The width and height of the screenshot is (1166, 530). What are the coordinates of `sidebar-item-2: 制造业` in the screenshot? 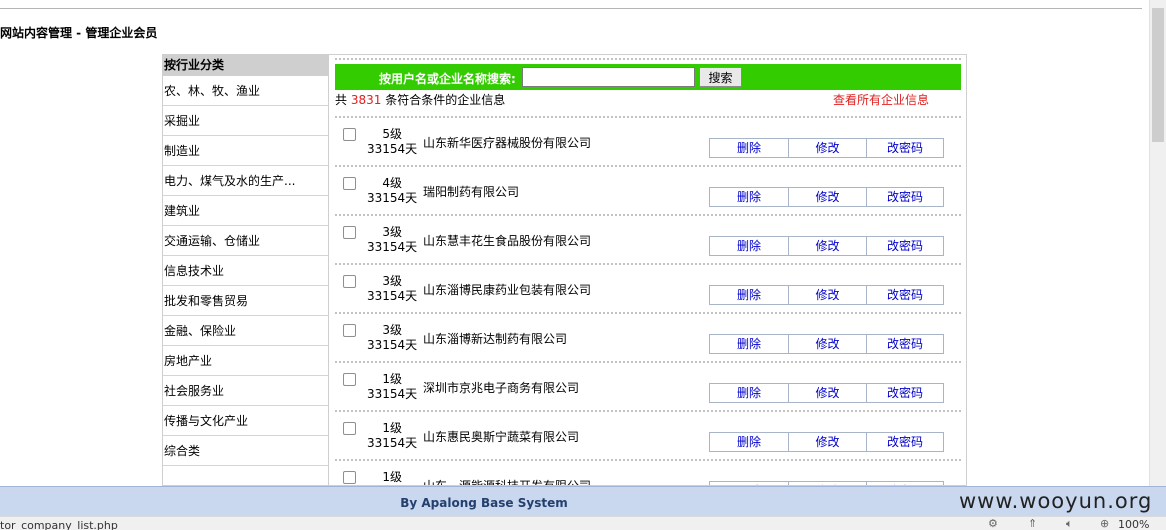 It's located at (245, 151).